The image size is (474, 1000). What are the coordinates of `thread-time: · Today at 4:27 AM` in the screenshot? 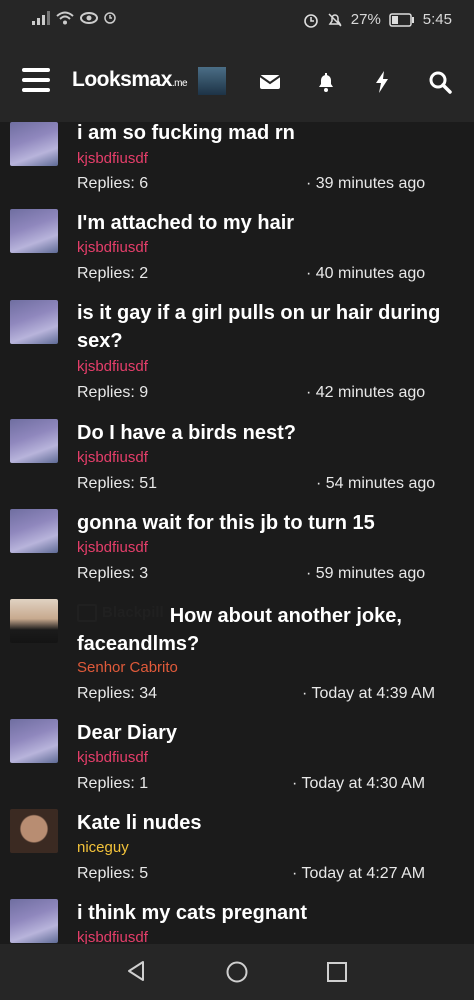 It's located at (358, 874).